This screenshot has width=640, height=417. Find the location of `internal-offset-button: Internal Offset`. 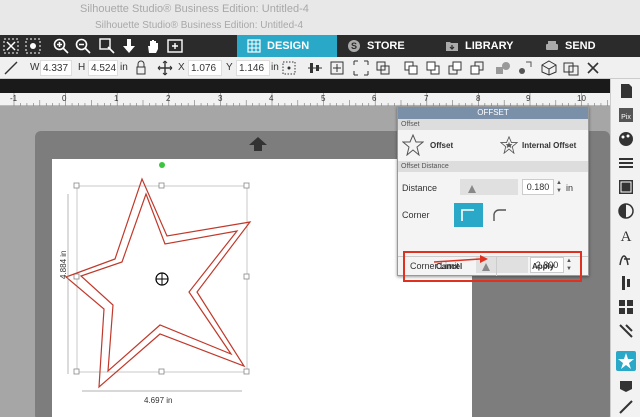

internal-offset-button: Internal Offset is located at coordinates (542, 145).